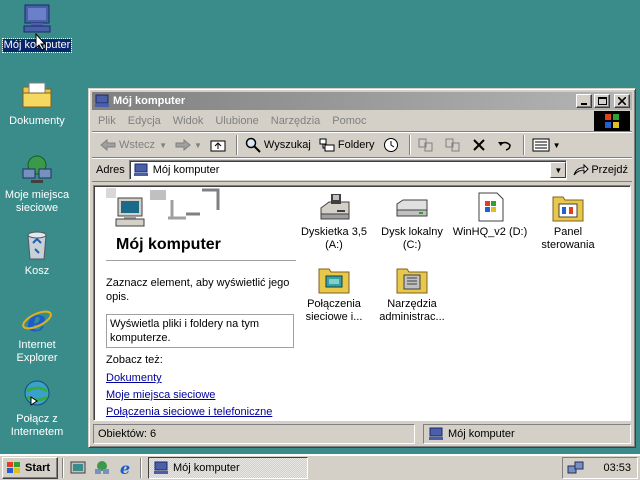 This screenshot has width=640, height=480. I want to click on info-pane-banner: Mój komputer, so click(196, 223).